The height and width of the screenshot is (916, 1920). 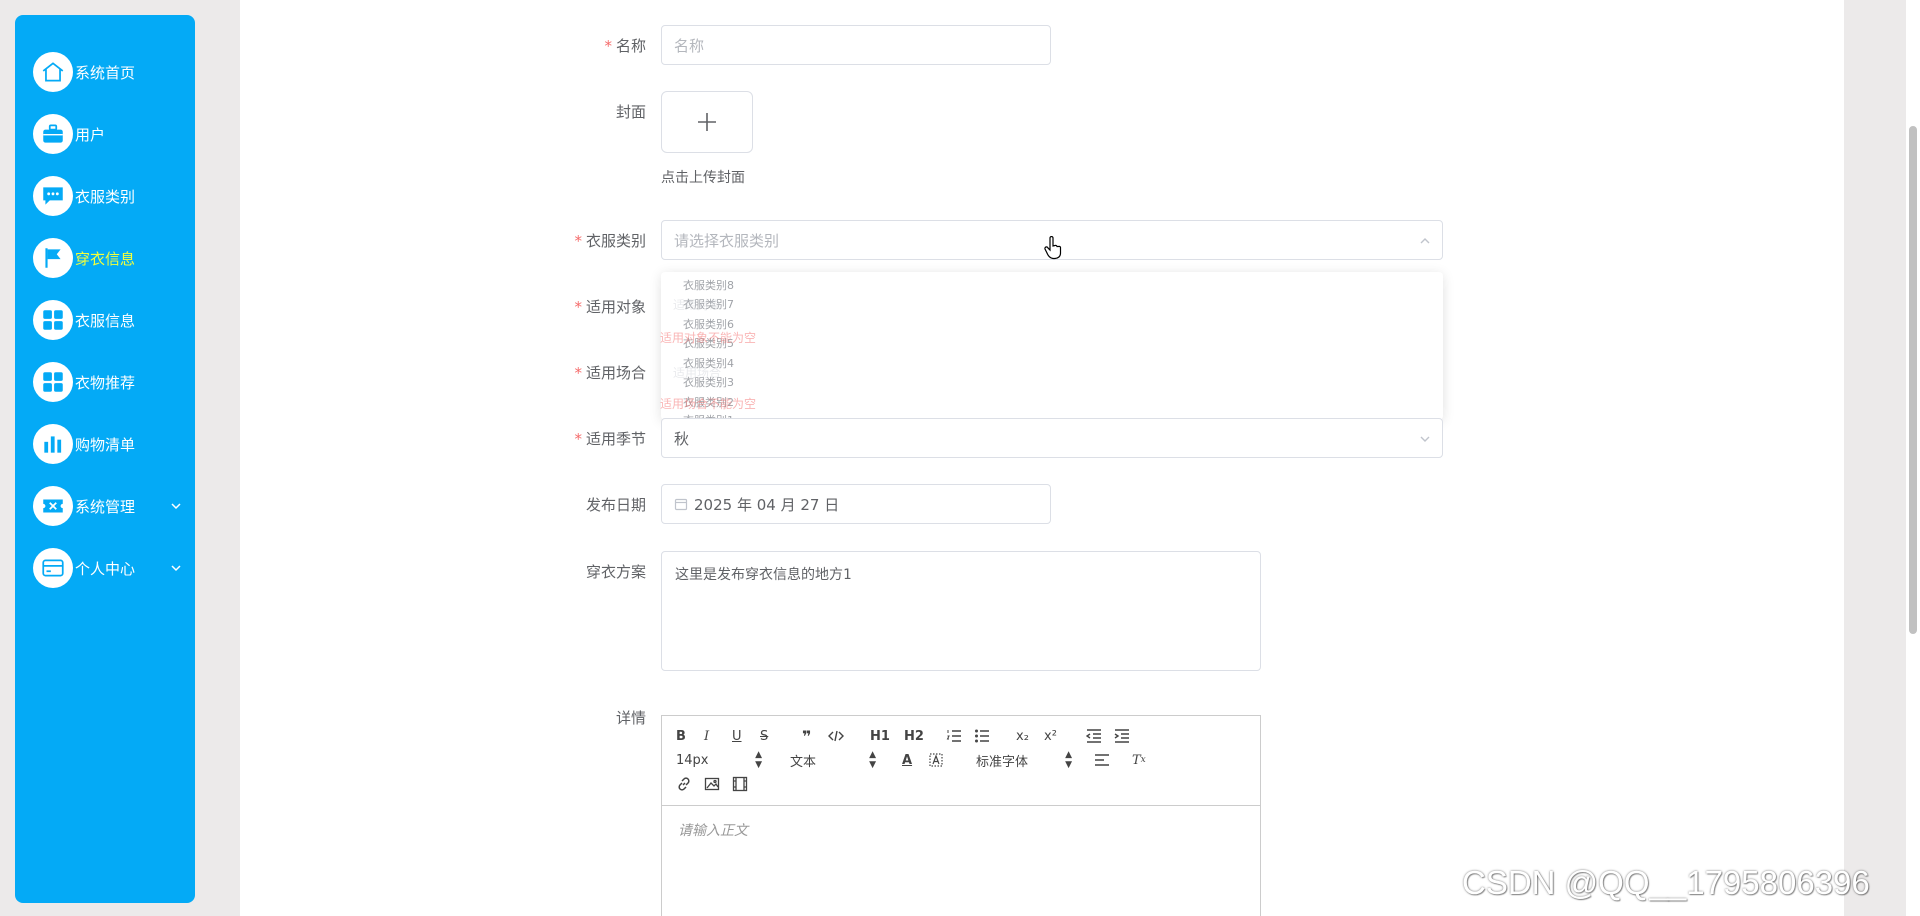 What do you see at coordinates (53, 196) in the screenshot?
I see `chat-icon` at bounding box center [53, 196].